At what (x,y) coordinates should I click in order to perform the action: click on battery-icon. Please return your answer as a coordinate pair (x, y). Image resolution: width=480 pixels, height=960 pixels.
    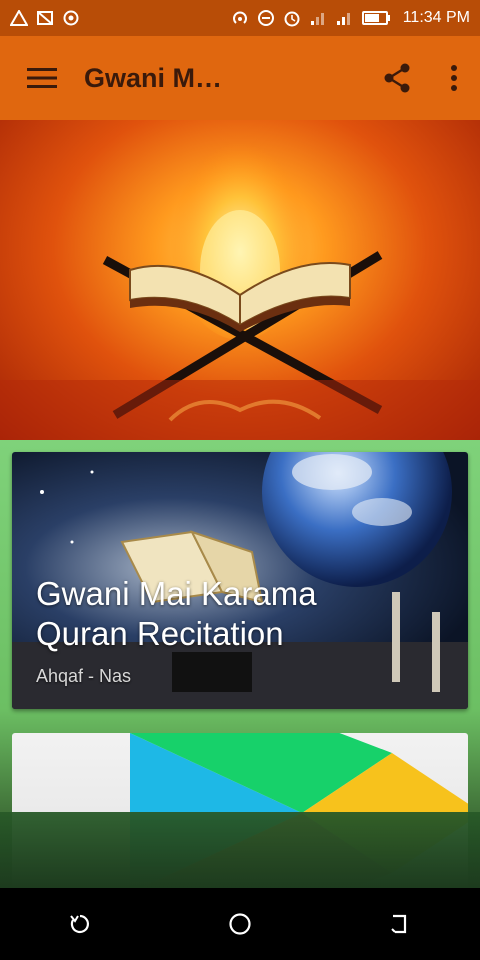
    Looking at the image, I should click on (376, 18).